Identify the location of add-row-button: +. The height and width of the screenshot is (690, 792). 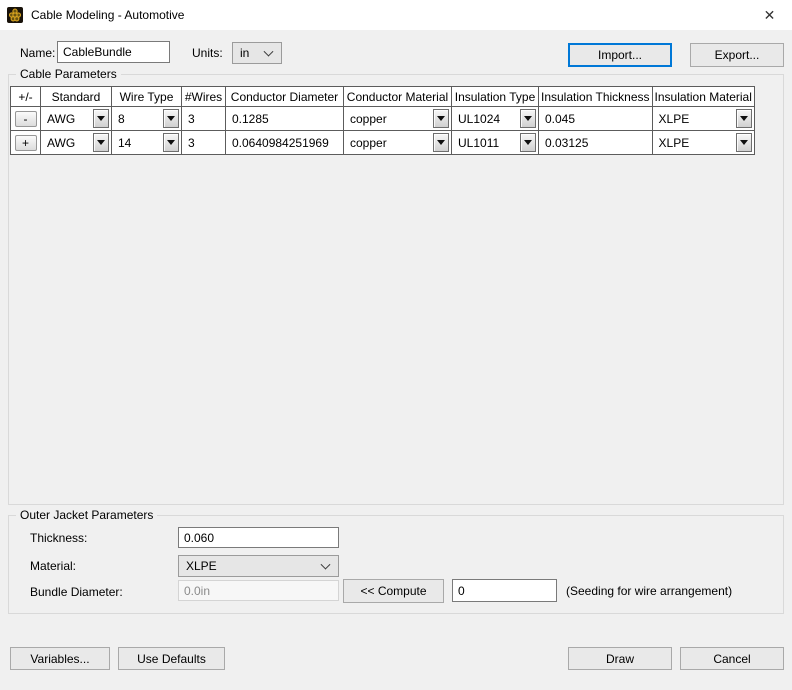
(25, 142).